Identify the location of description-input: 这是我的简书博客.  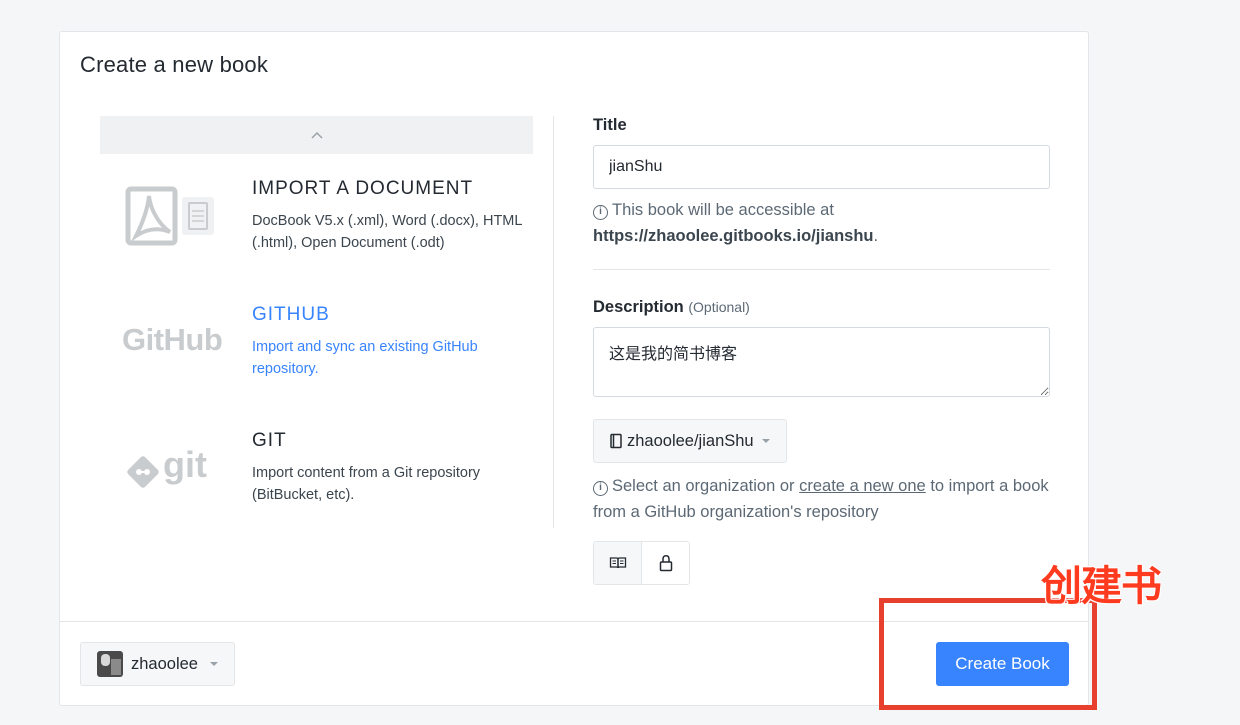
(821, 362).